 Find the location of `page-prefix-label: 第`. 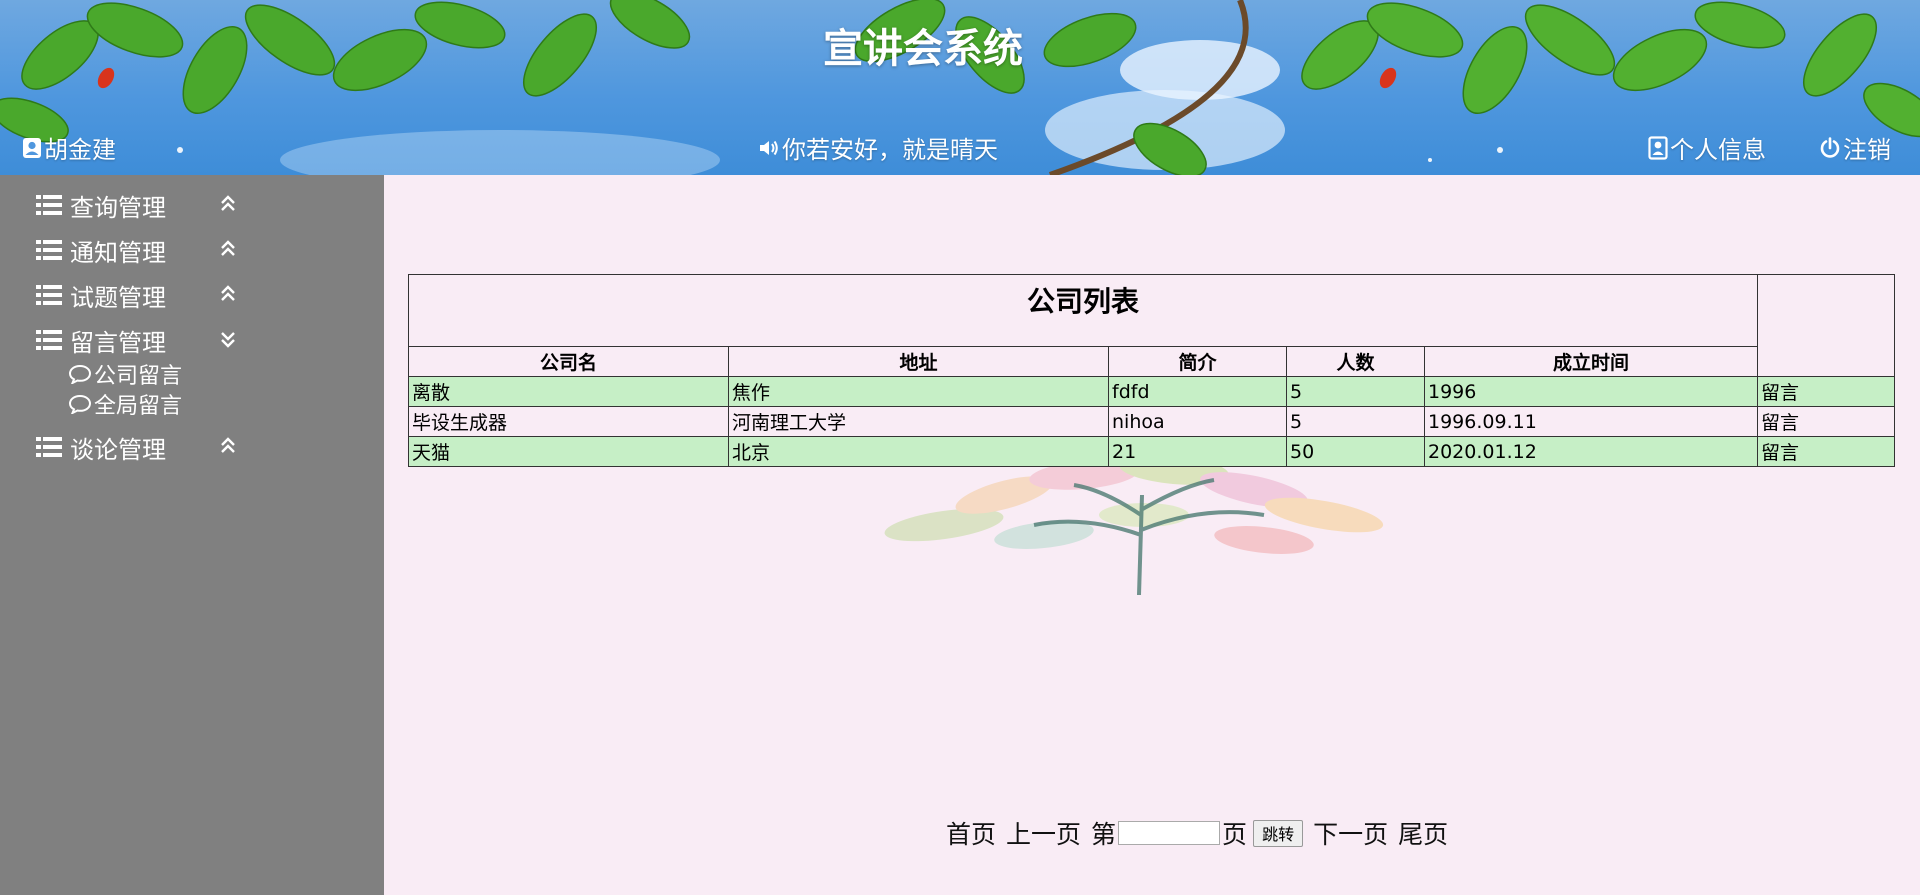

page-prefix-label: 第 is located at coordinates (1104, 834).